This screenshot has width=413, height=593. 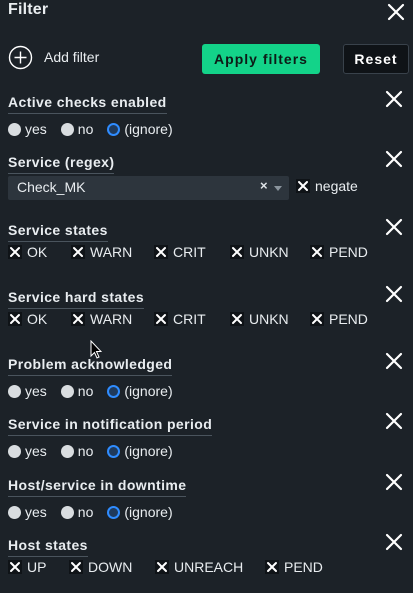 I want to click on negate-label: negate, so click(x=336, y=186).